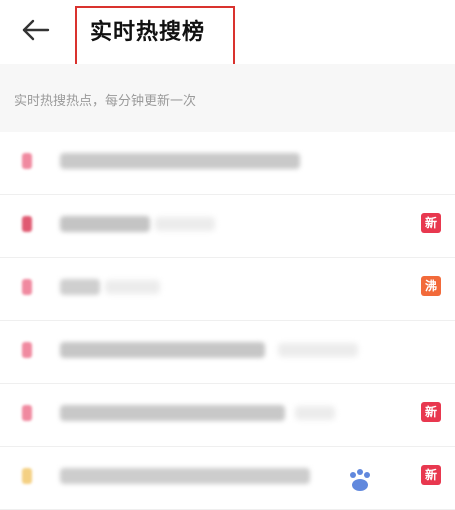 This screenshot has height=510, width=455. Describe the element at coordinates (36, 30) in the screenshot. I see `arrow-left-icon` at that location.